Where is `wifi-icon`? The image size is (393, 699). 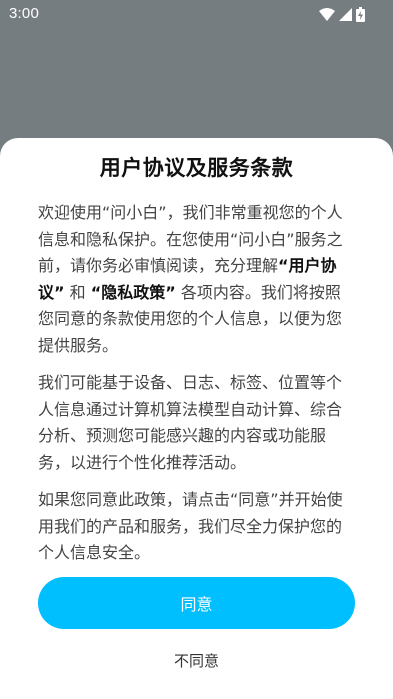 wifi-icon is located at coordinates (327, 14).